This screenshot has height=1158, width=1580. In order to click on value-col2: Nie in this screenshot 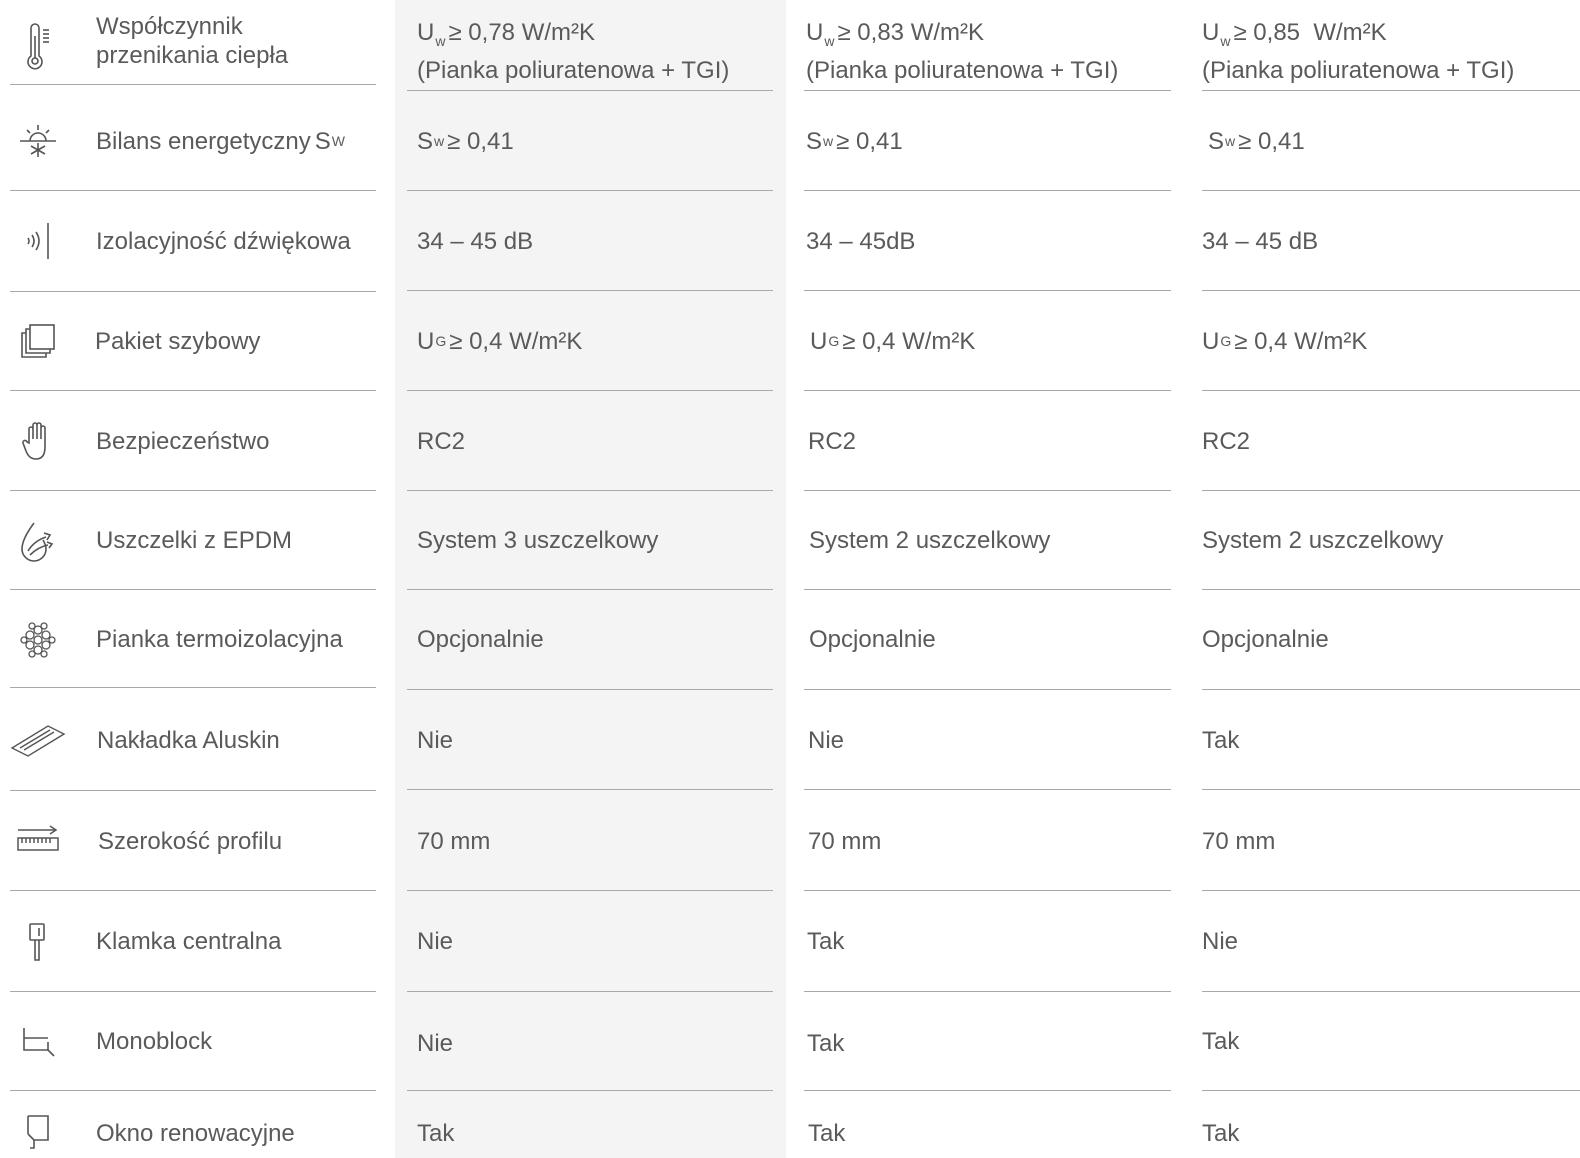, I will do `click(988, 740)`.